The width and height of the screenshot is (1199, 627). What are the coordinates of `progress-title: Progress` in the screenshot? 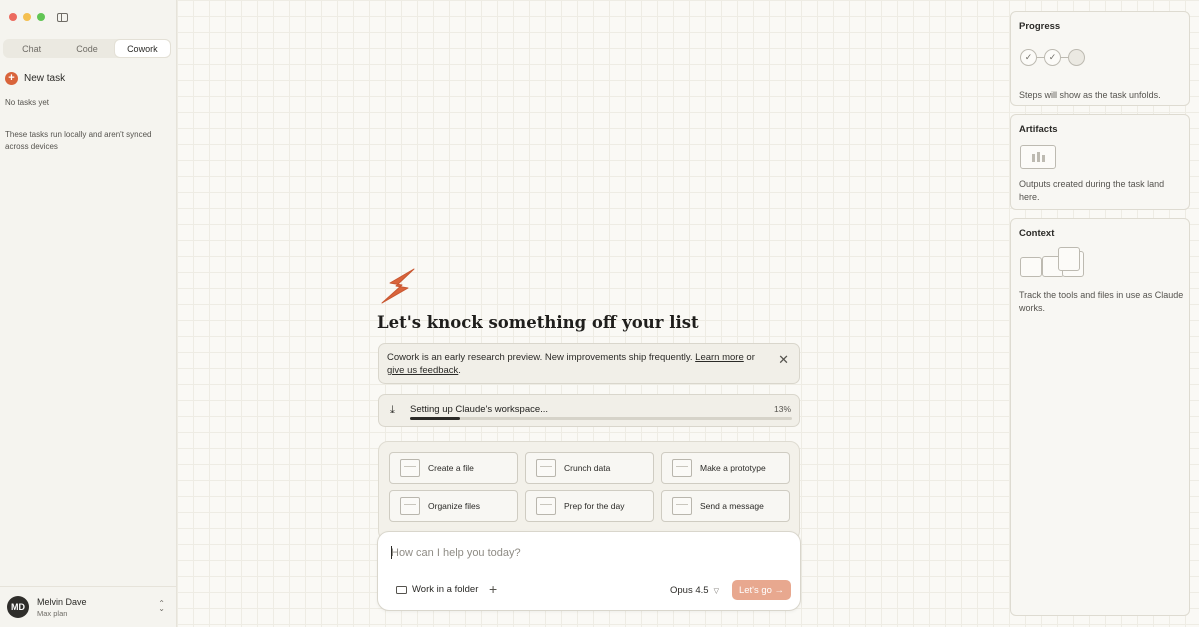 It's located at (1040, 26).